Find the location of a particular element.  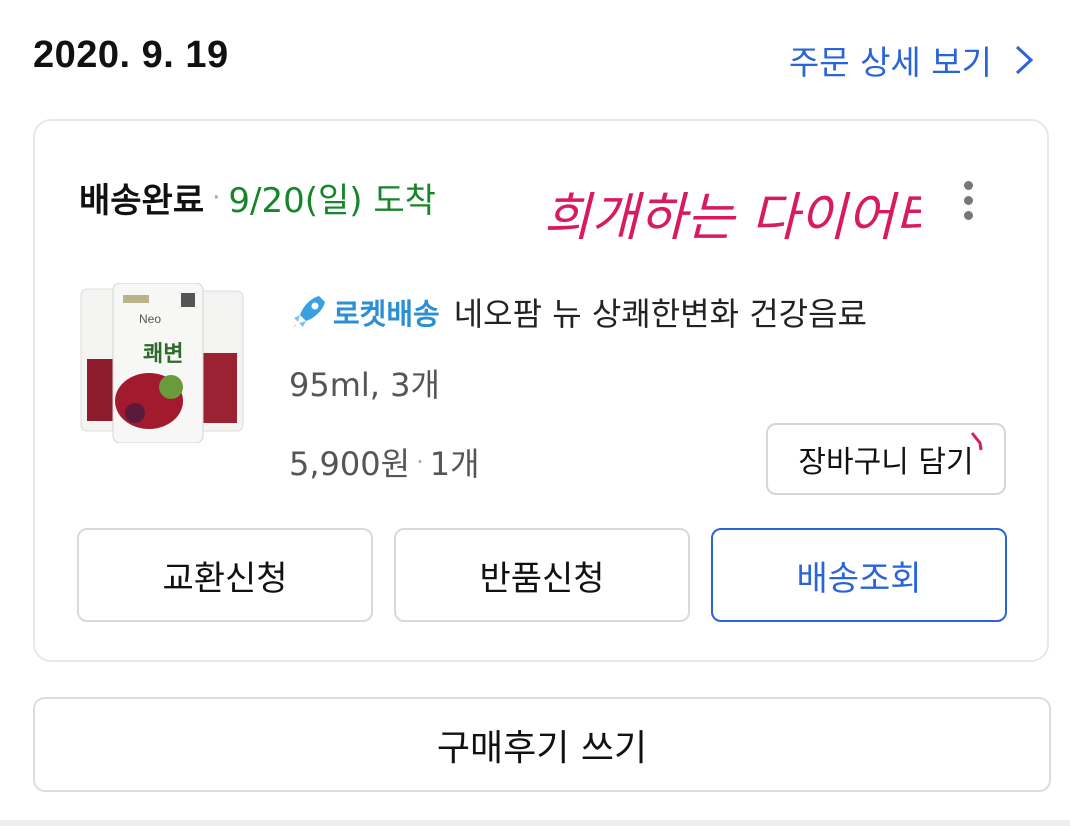

delivery-status: 배송완료 is located at coordinates (142, 201).